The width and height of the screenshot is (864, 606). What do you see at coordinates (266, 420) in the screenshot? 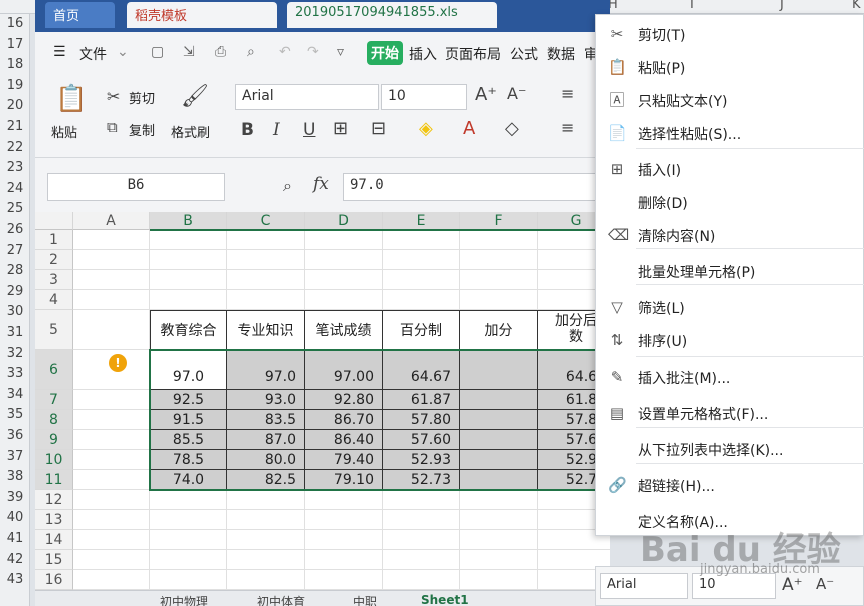
I see `data-cell: 83.5` at bounding box center [266, 420].